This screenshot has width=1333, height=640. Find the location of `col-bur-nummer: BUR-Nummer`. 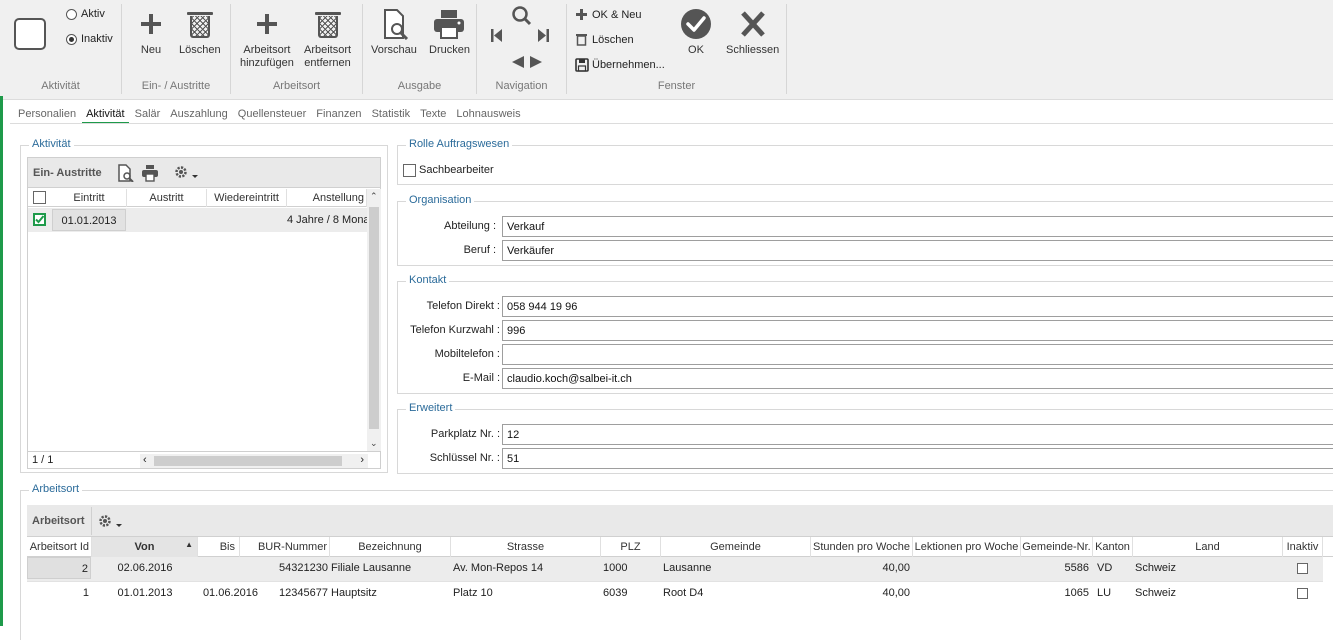

col-bur-nummer: BUR-Nummer is located at coordinates (285, 547).